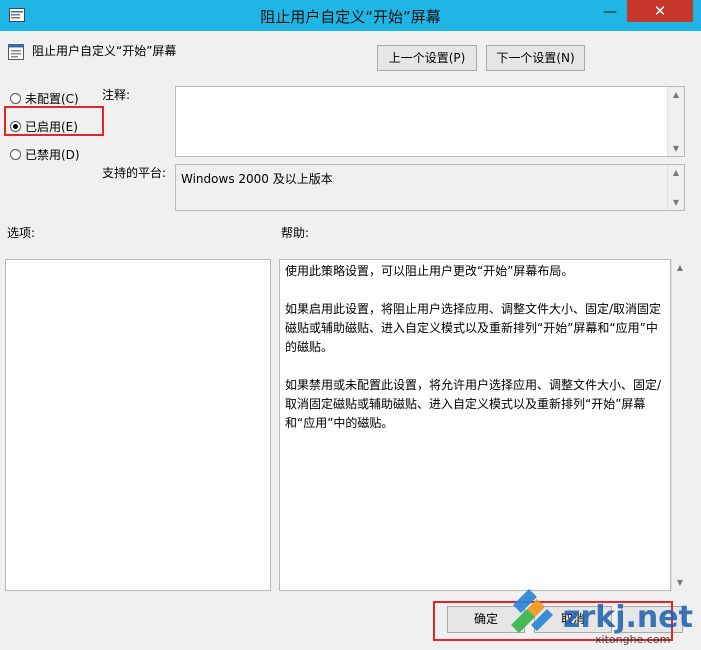  Describe the element at coordinates (21, 233) in the screenshot. I see `options-label: 选项:` at that location.